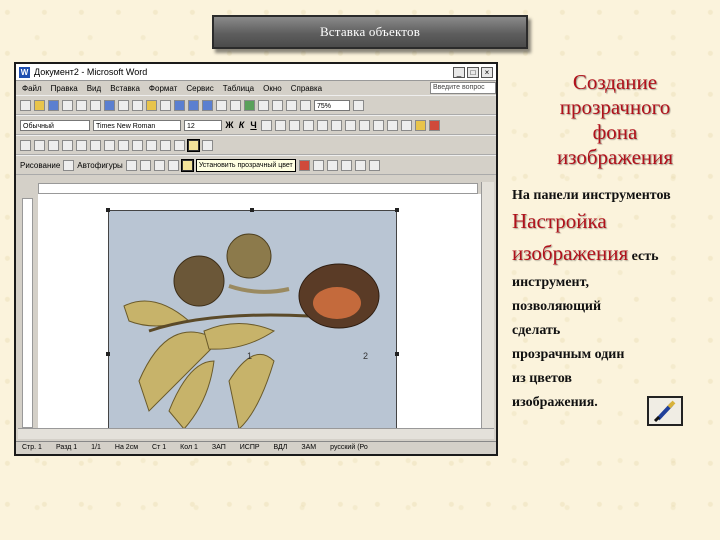 The image size is (720, 540). I want to click on map-icon, so click(291, 105).